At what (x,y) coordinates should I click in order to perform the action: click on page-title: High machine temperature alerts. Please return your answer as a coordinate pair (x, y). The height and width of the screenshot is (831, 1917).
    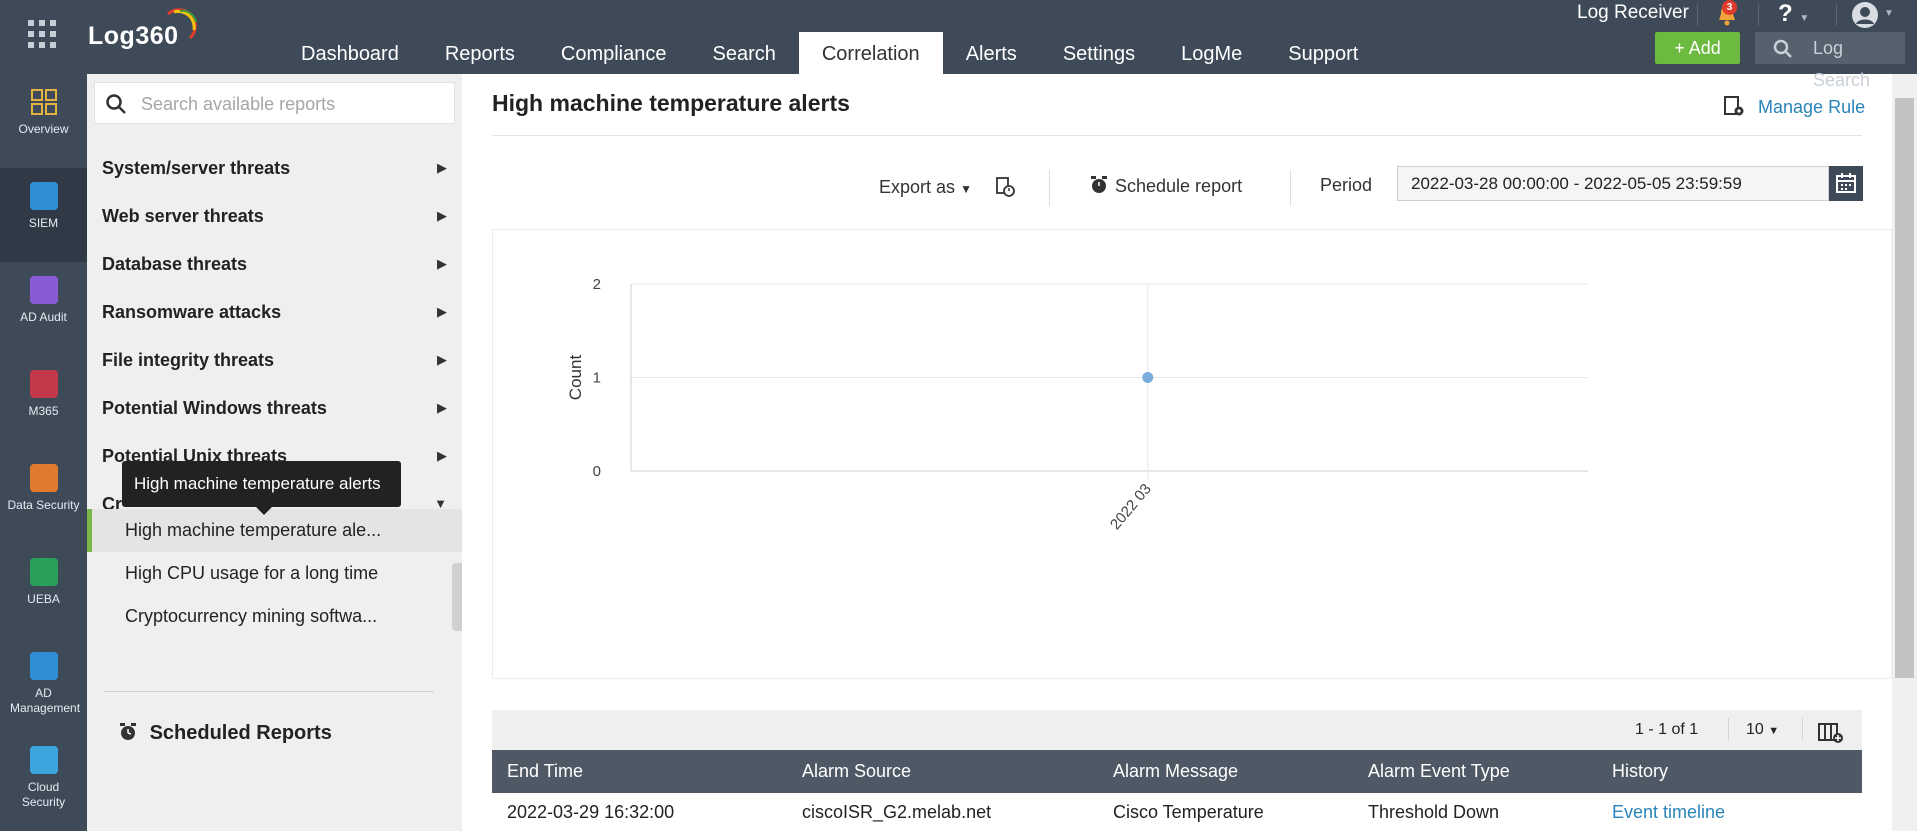
    Looking at the image, I should click on (671, 103).